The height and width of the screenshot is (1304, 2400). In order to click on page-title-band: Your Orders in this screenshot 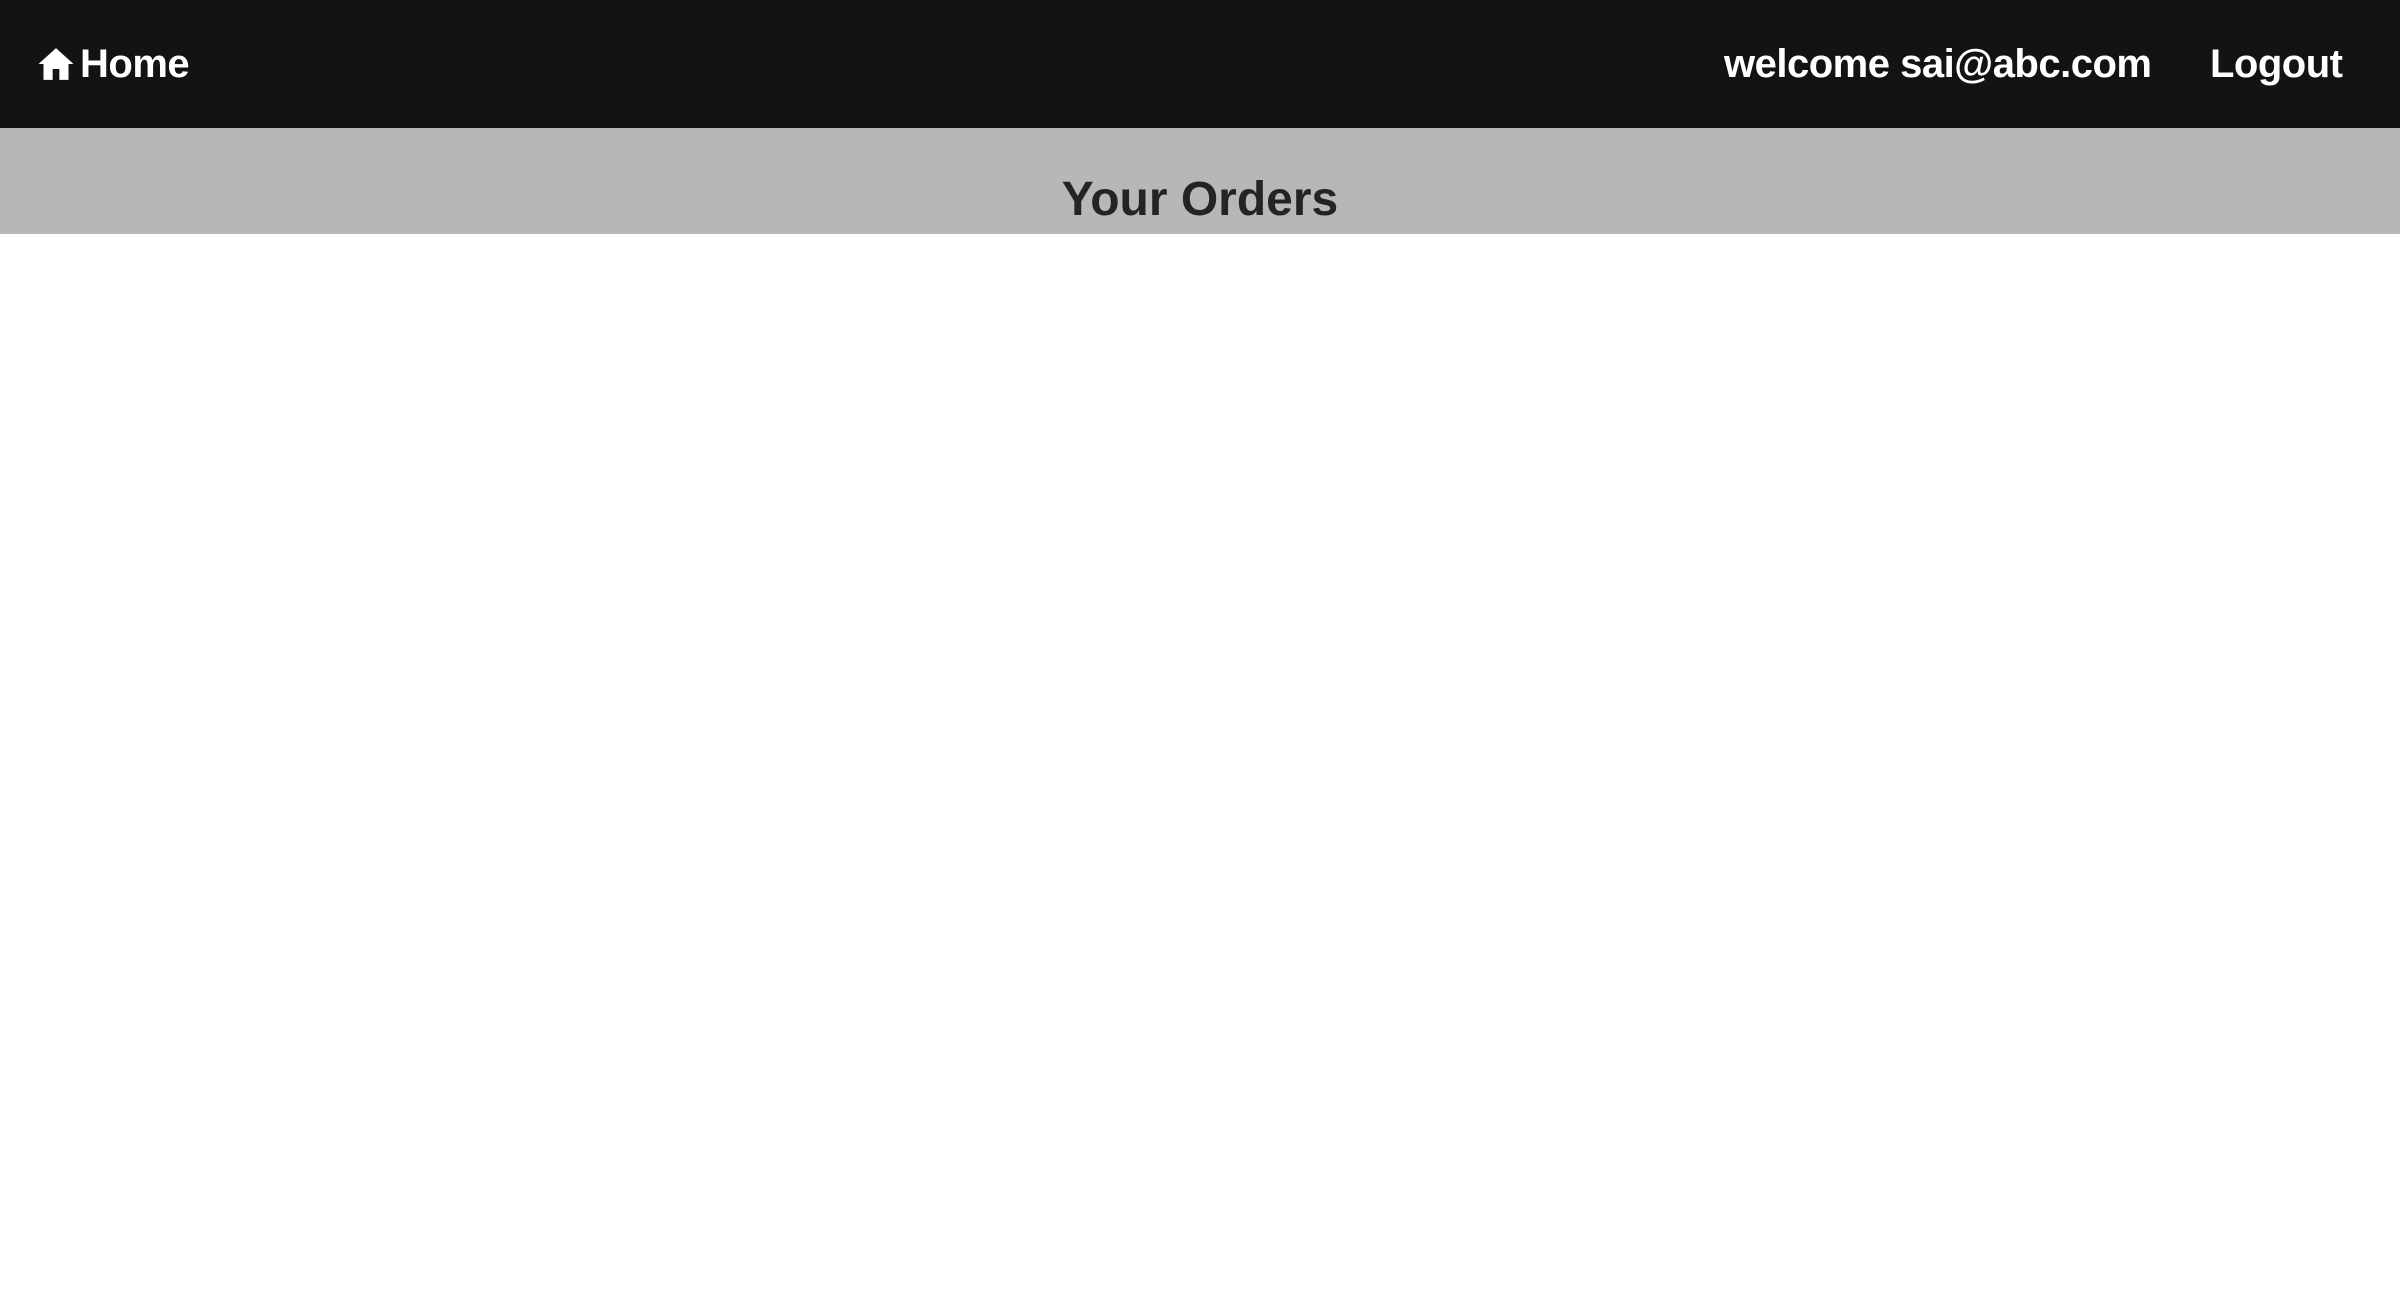, I will do `click(1200, 181)`.